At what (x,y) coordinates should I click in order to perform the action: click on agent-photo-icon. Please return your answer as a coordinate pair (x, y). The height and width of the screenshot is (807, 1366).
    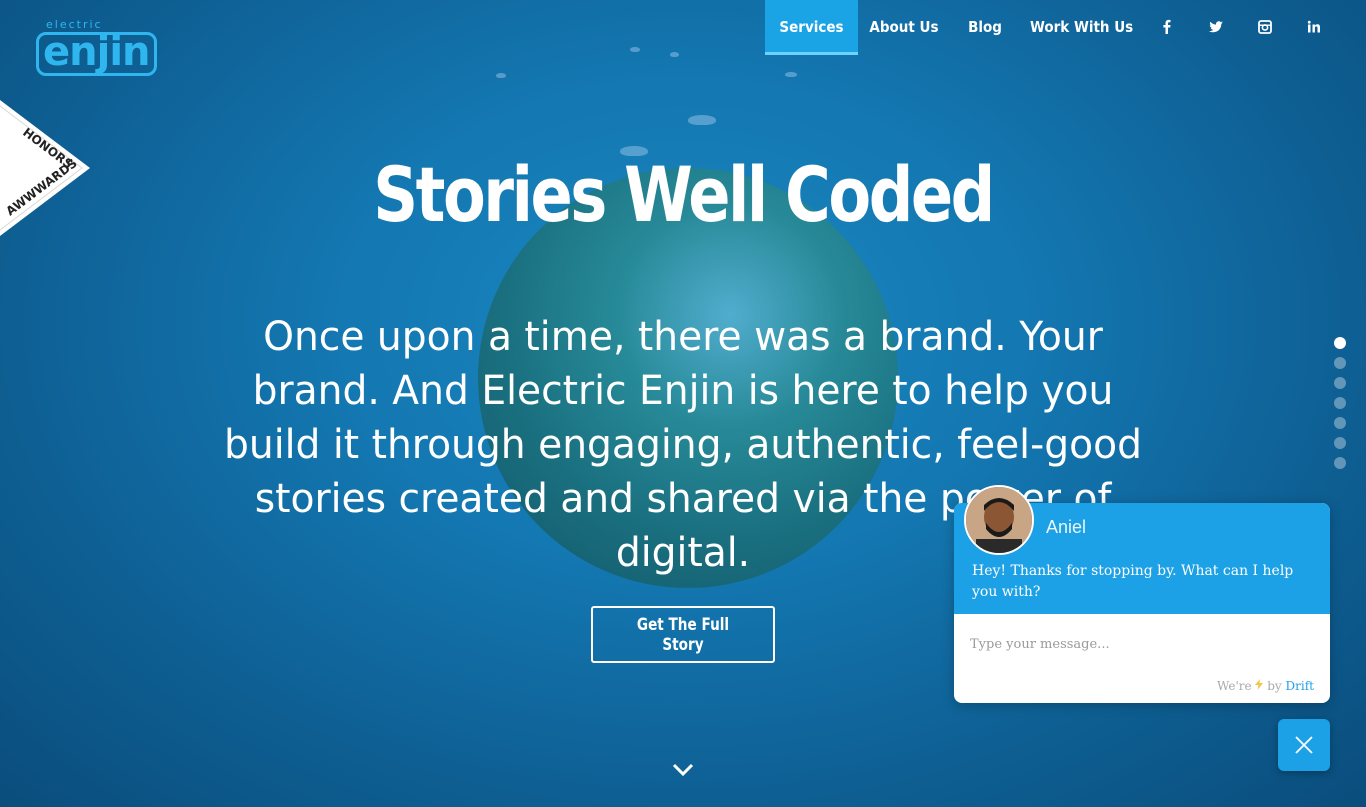
    Looking at the image, I should click on (999, 520).